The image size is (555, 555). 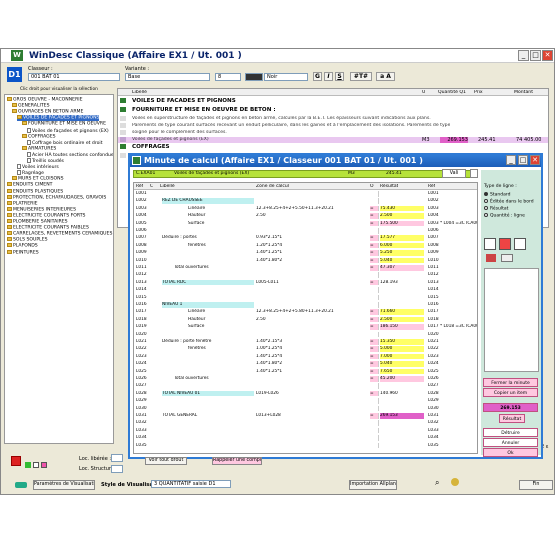 I want to click on voir-tout-button: Voir tout drout, so click(x=166, y=461).